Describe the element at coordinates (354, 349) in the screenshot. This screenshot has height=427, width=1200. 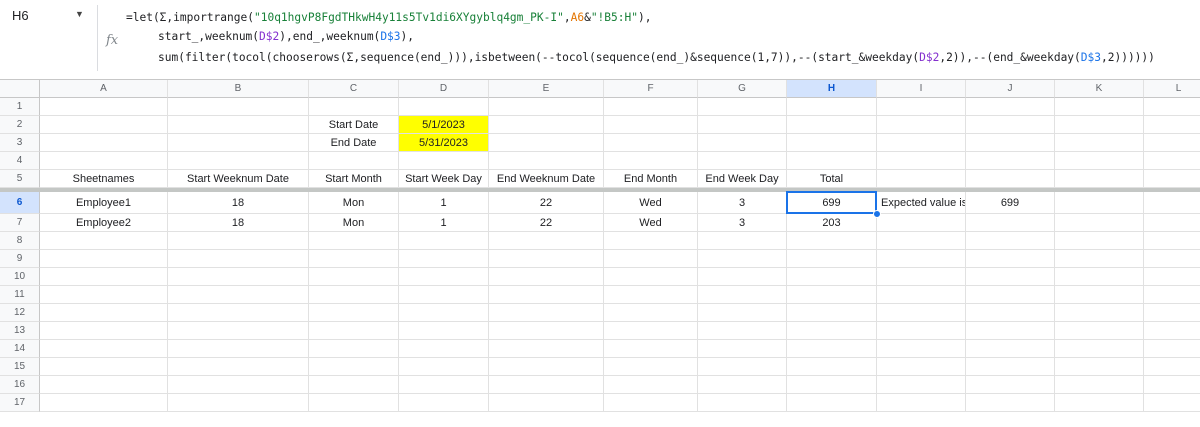
I see `cell-c14` at that location.